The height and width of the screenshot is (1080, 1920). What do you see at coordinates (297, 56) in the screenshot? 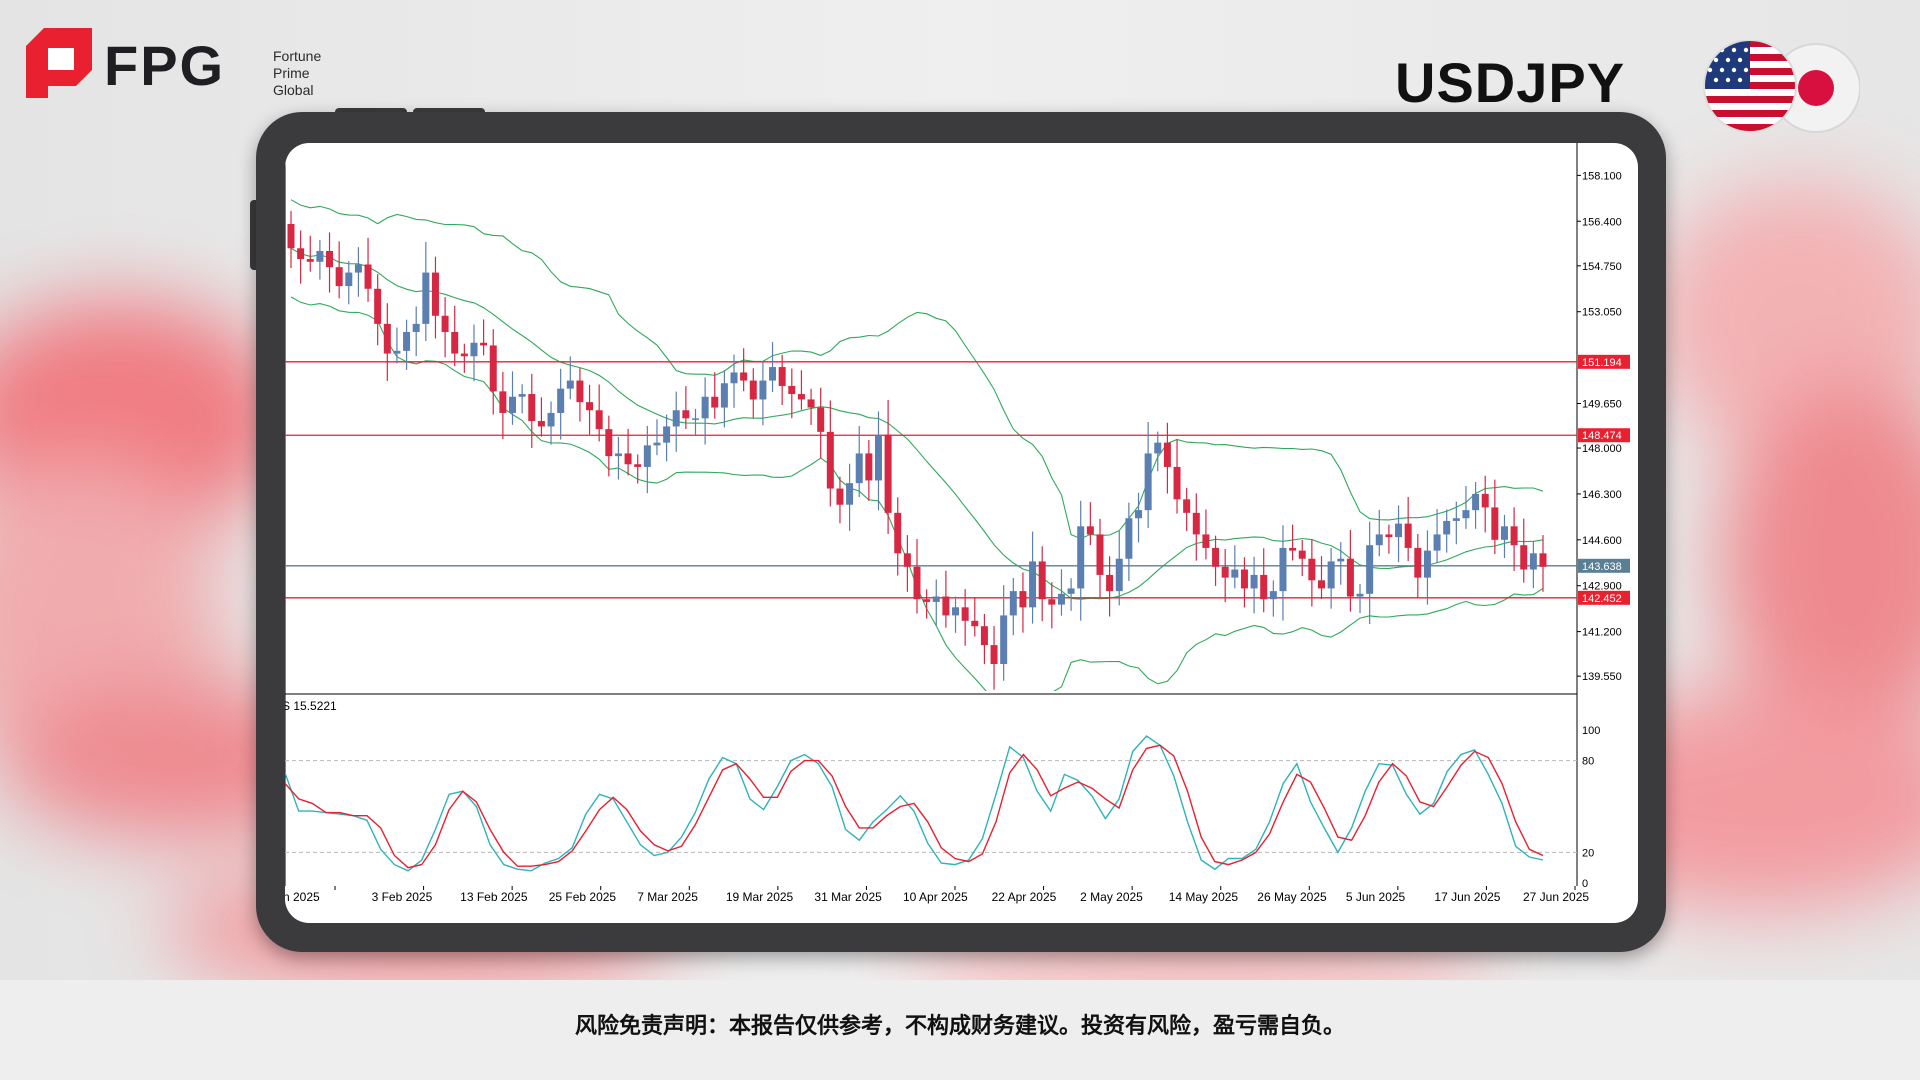
I see `brand-sub-line: Fortune` at bounding box center [297, 56].